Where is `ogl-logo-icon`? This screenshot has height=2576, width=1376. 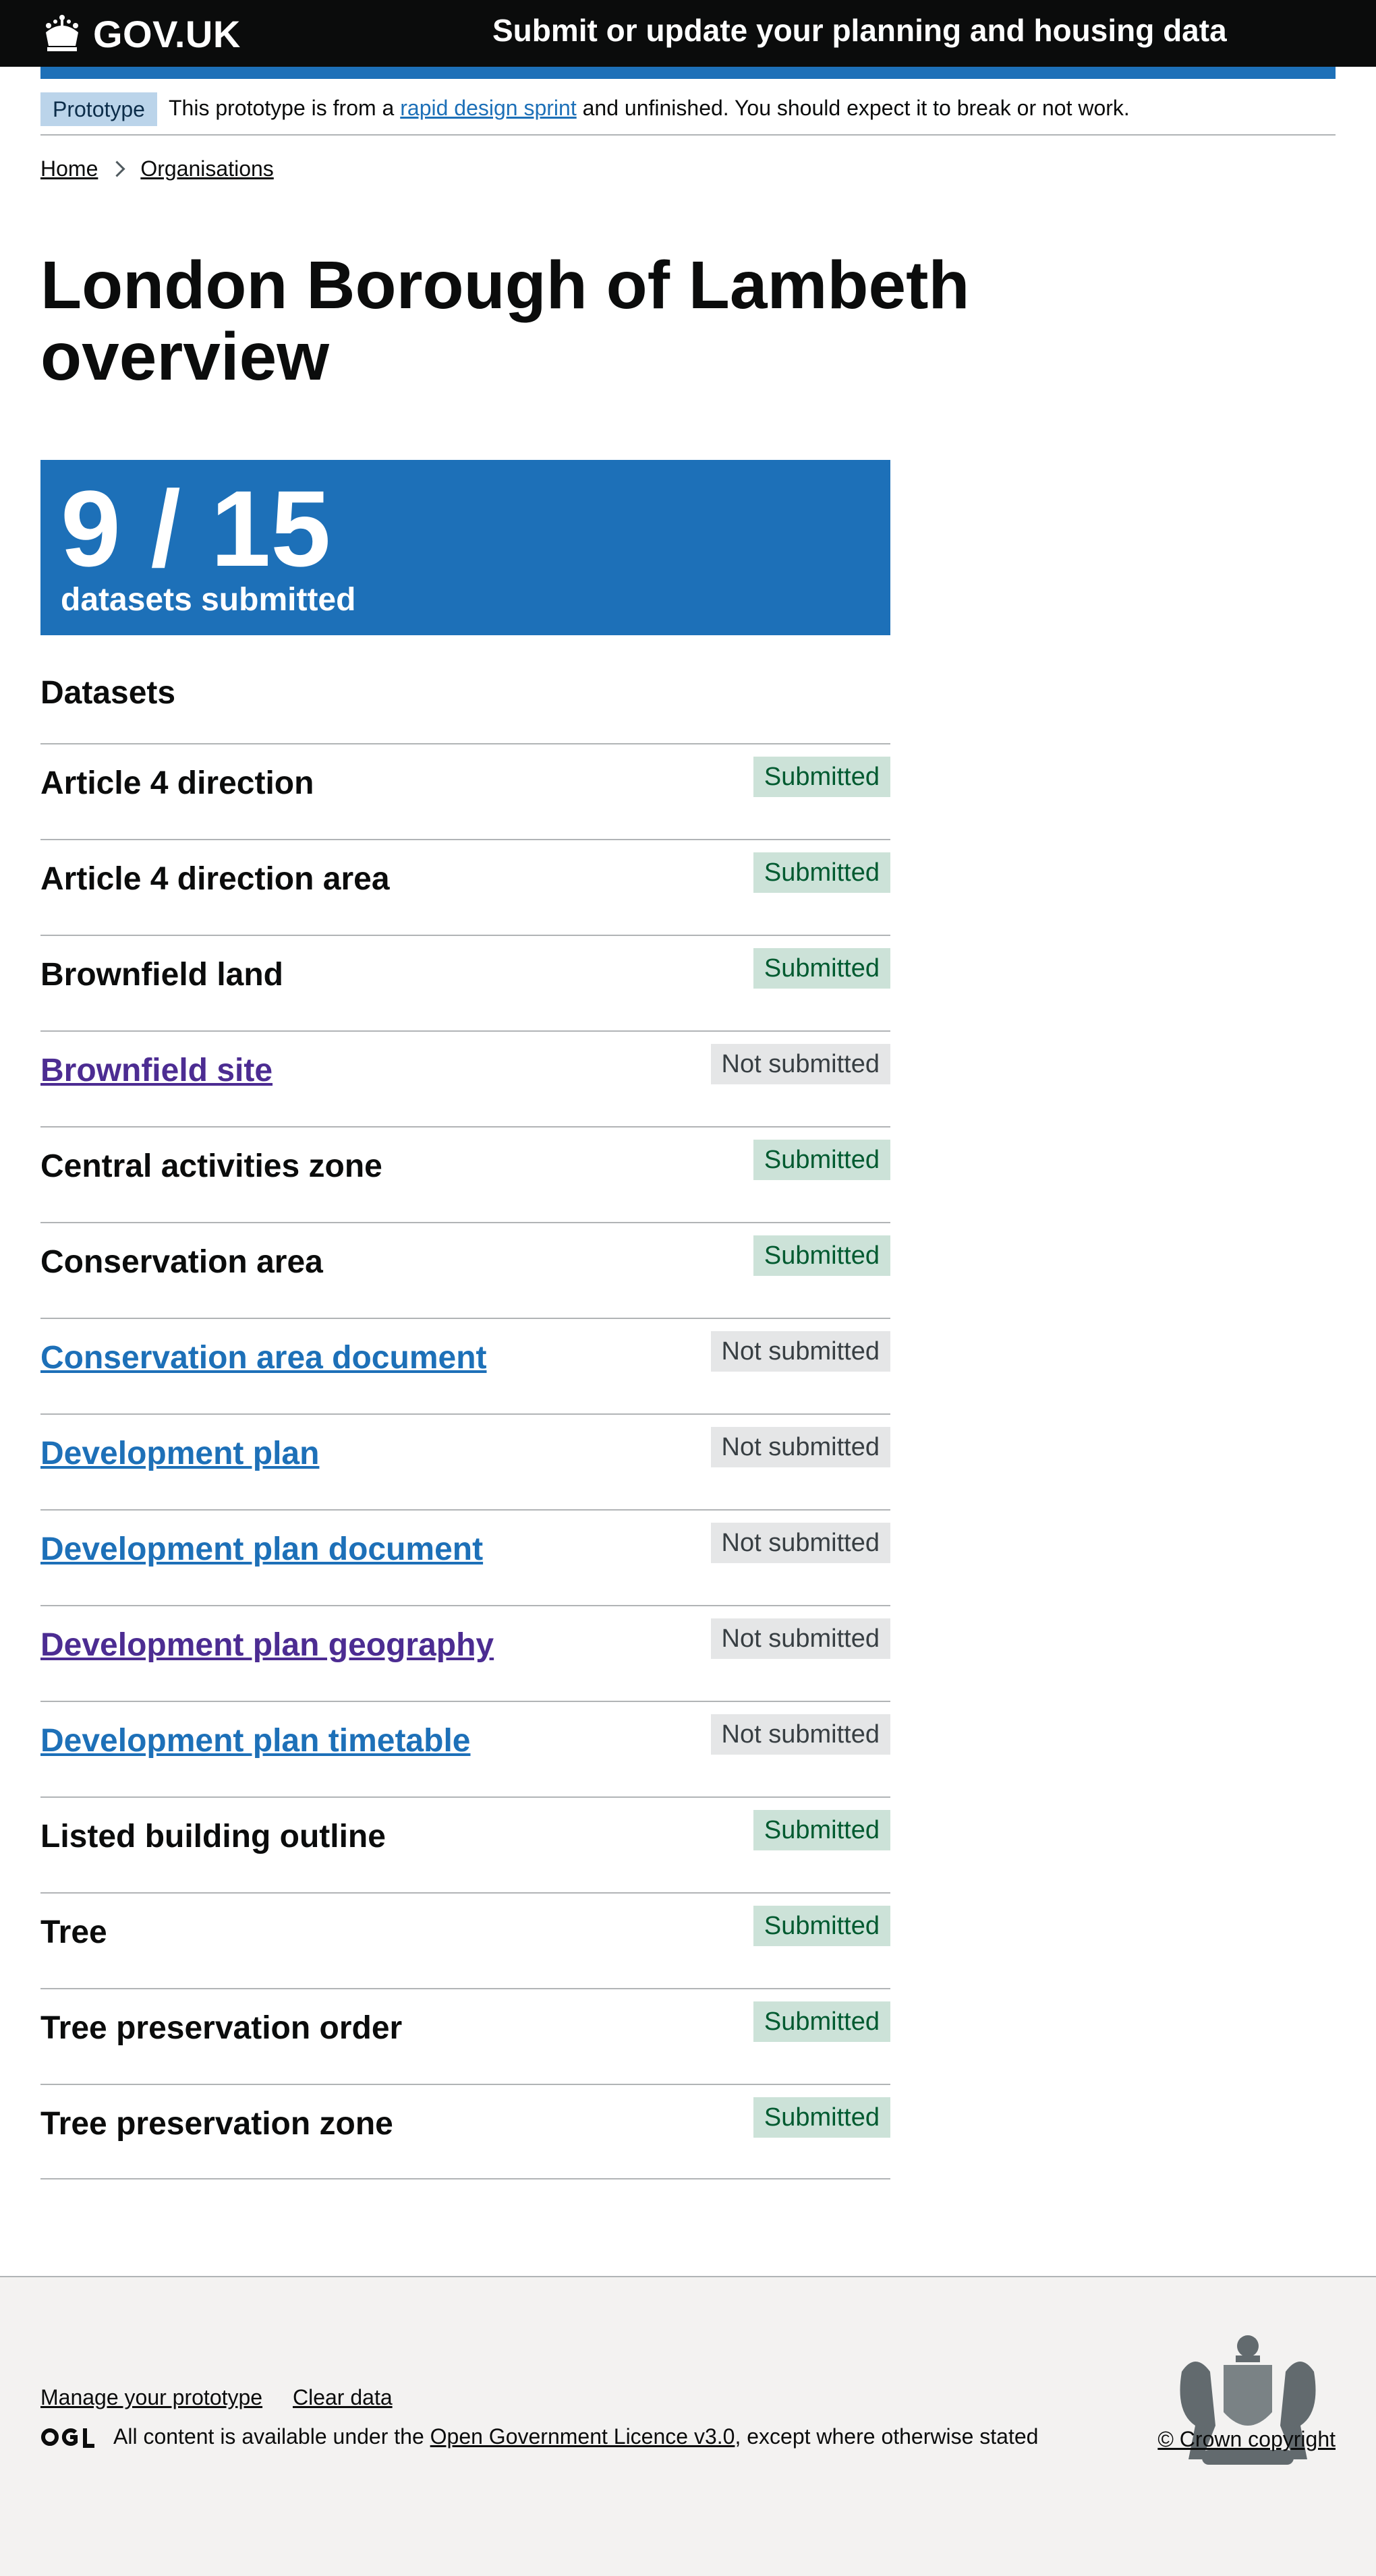 ogl-logo-icon is located at coordinates (67, 2438).